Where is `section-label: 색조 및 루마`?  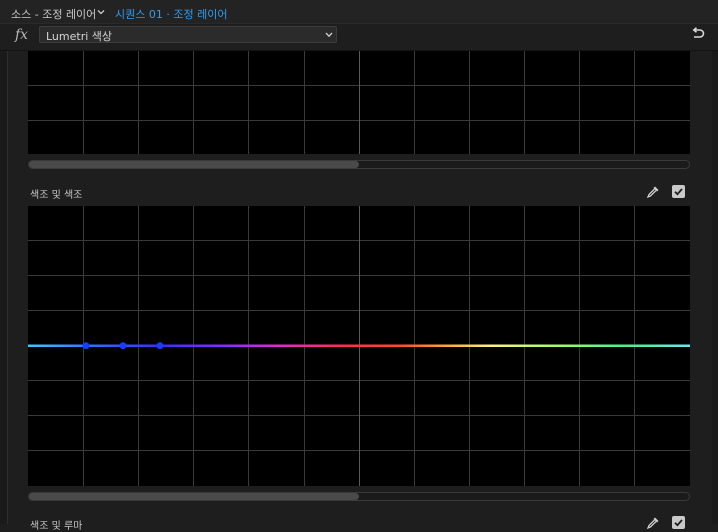 section-label: 색조 및 루마 is located at coordinates (56, 526).